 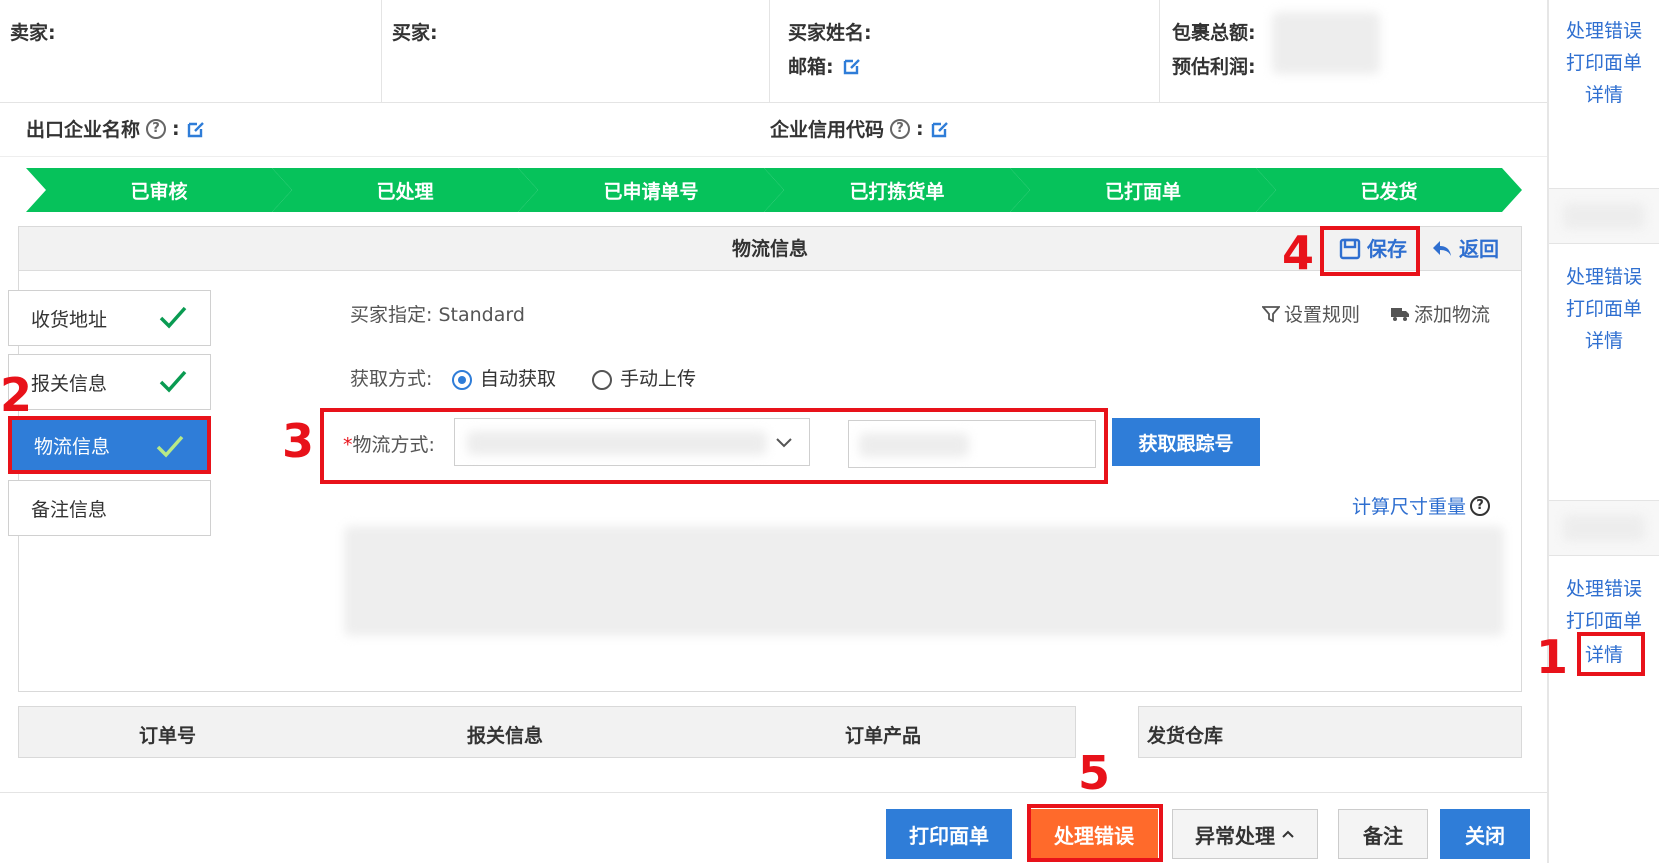 I want to click on order-header: 卖家: 买家: 买家姓名: 邮箱: 包裹总额: 预估利润:, so click(x=773, y=51).